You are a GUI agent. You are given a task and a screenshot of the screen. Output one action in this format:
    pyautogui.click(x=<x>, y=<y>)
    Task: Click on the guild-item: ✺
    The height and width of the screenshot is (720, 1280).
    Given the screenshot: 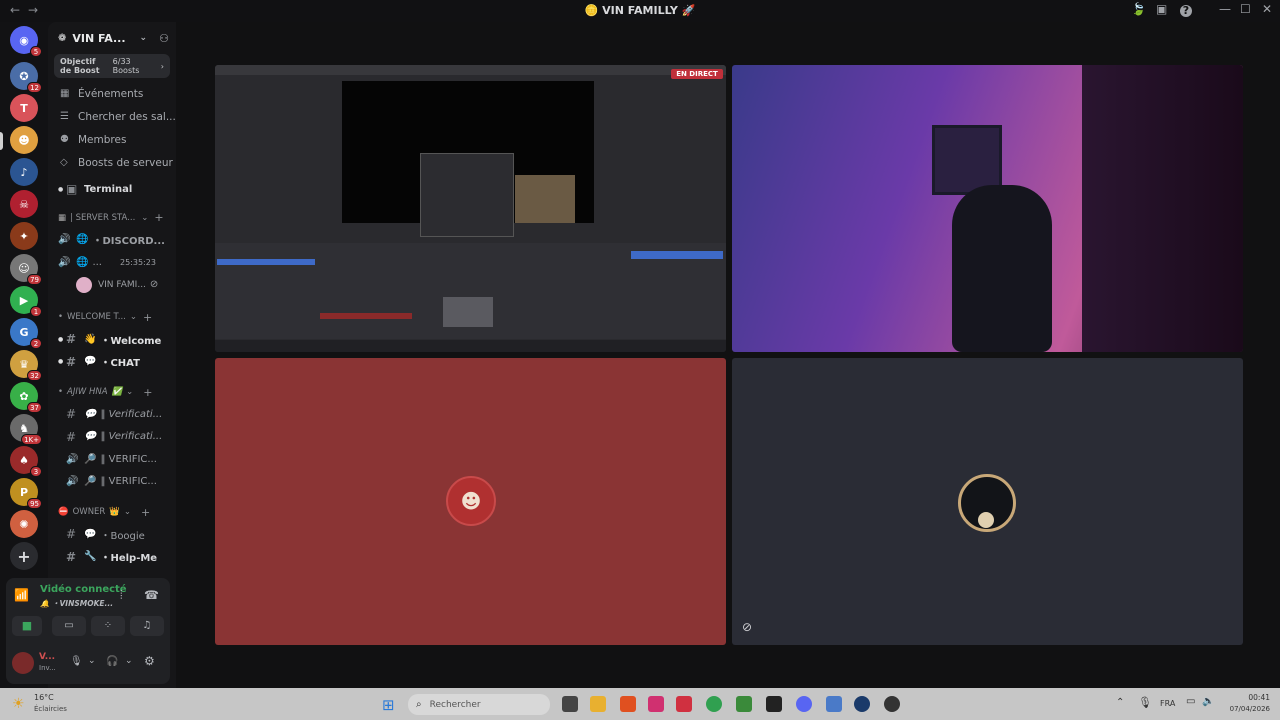 What is the action you would take?
    pyautogui.click(x=24, y=524)
    